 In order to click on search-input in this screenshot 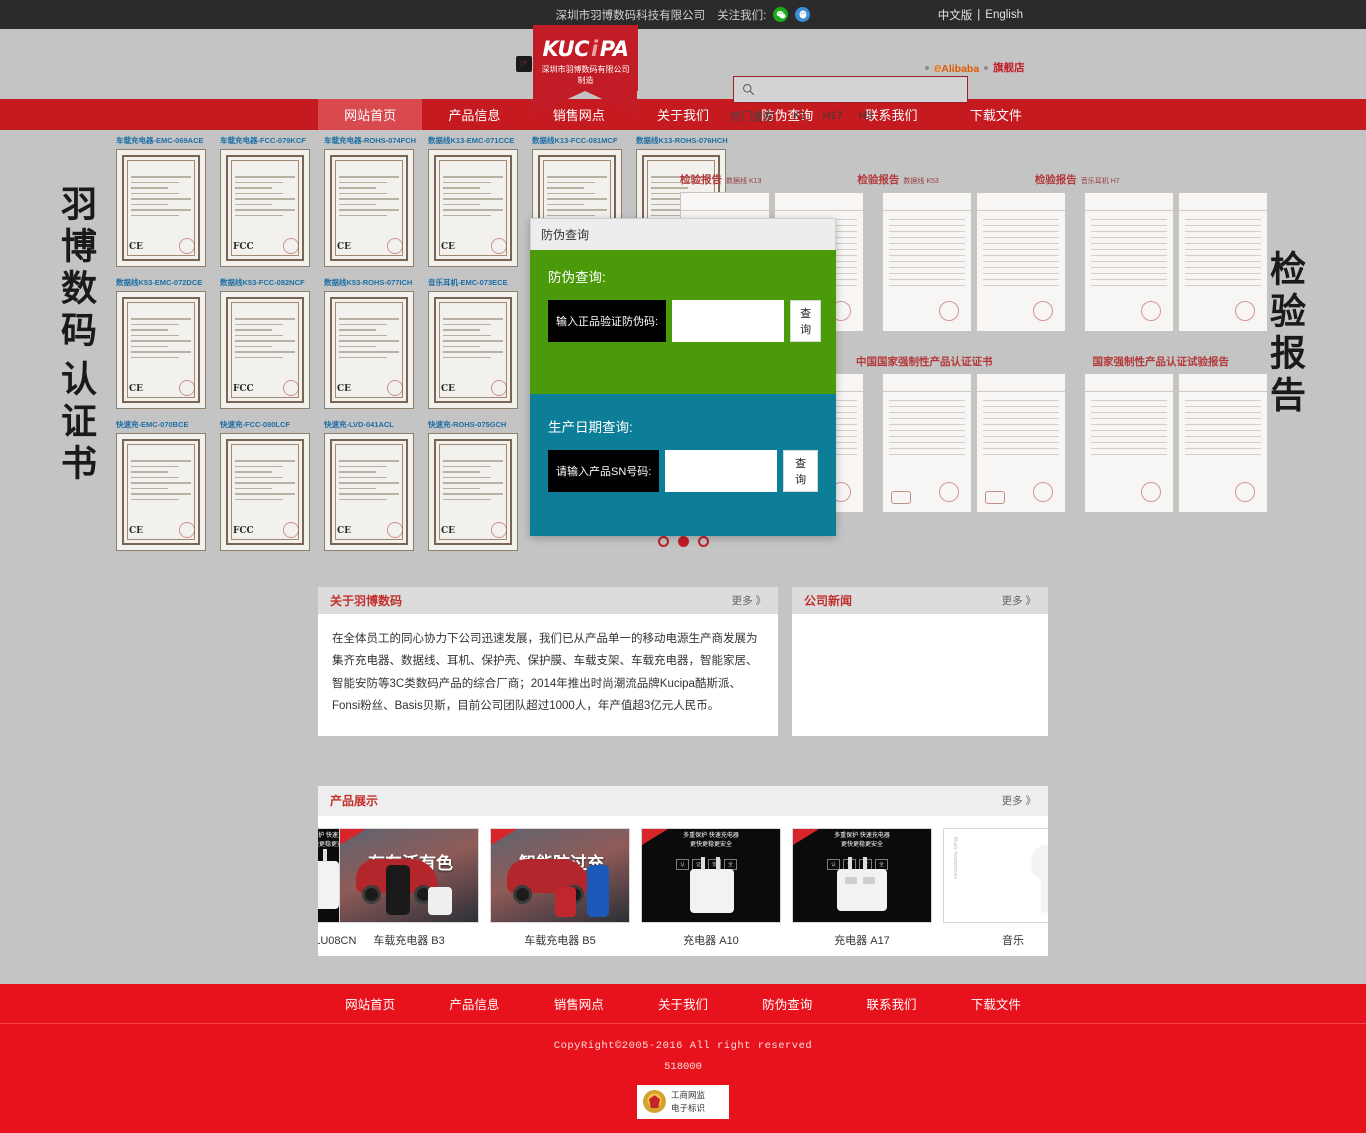, I will do `click(859, 89)`.